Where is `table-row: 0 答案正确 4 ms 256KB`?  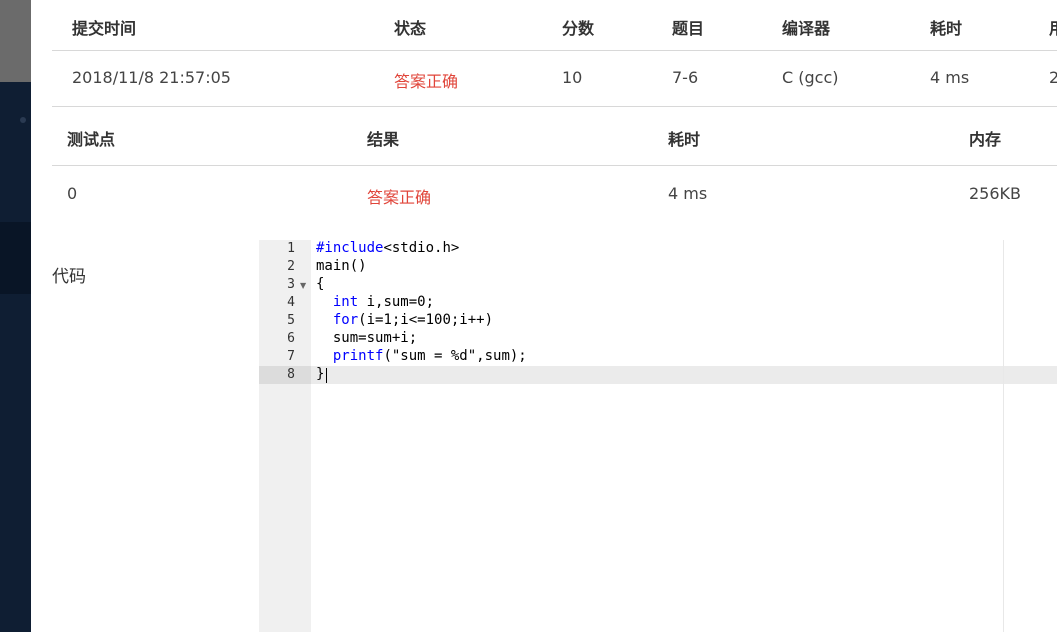 table-row: 0 答案正确 4 ms 256KB is located at coordinates (554, 193).